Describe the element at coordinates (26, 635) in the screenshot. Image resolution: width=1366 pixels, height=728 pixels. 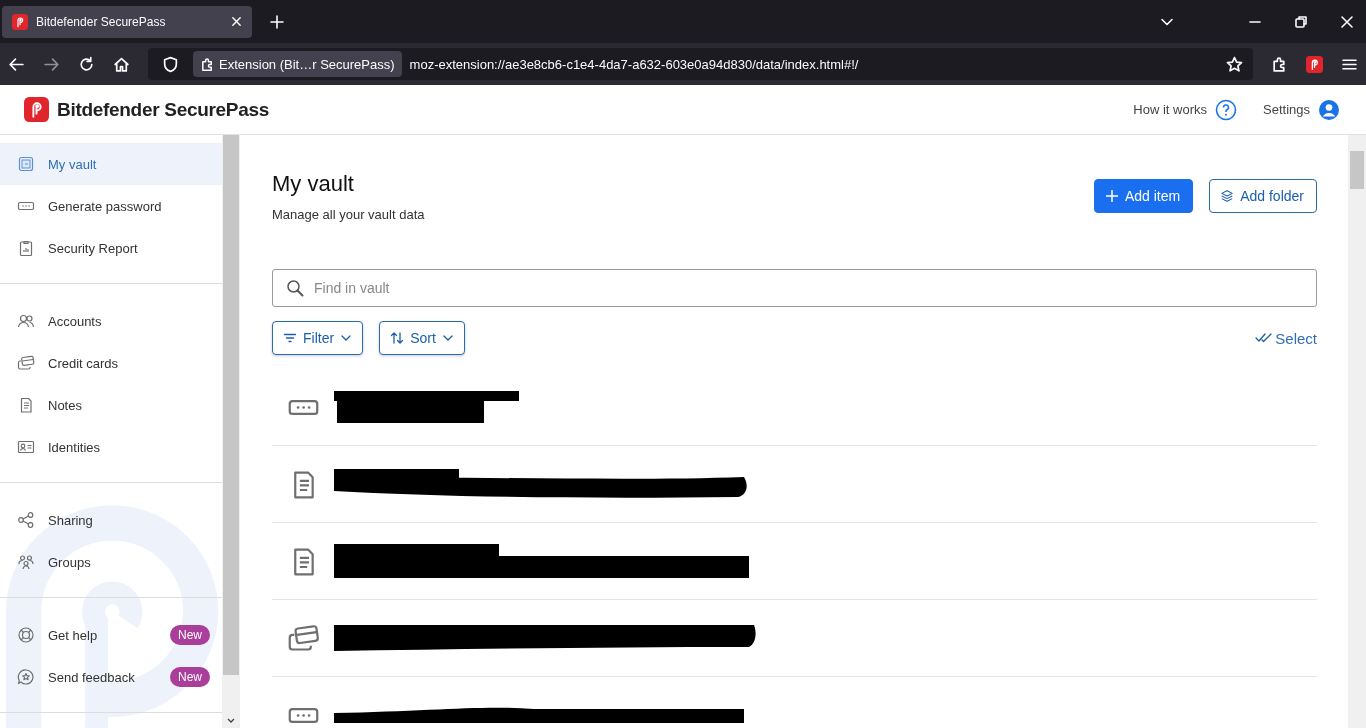
I see `lifebuoy-icon` at that location.